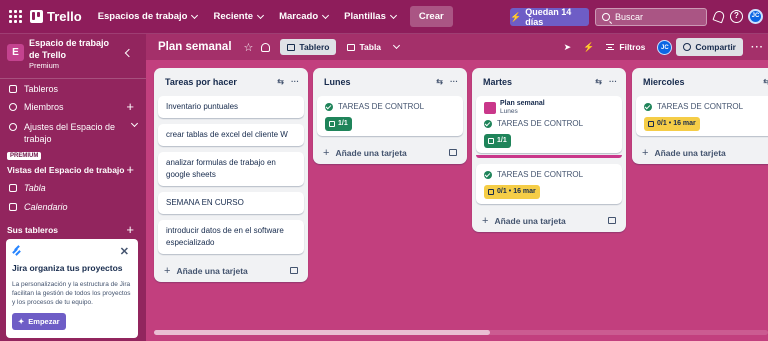  Describe the element at coordinates (709, 47) in the screenshot. I see `share-button: Compartir` at that location.